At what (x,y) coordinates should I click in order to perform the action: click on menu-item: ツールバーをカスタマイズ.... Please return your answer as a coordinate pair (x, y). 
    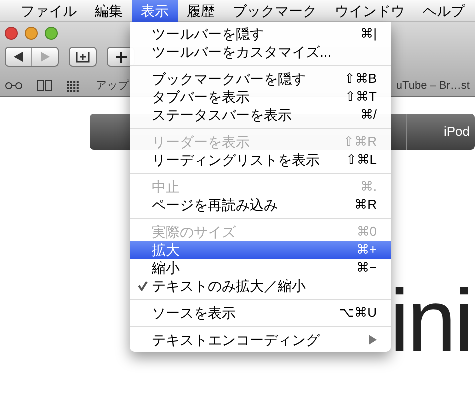
    Looking at the image, I should click on (260, 52).